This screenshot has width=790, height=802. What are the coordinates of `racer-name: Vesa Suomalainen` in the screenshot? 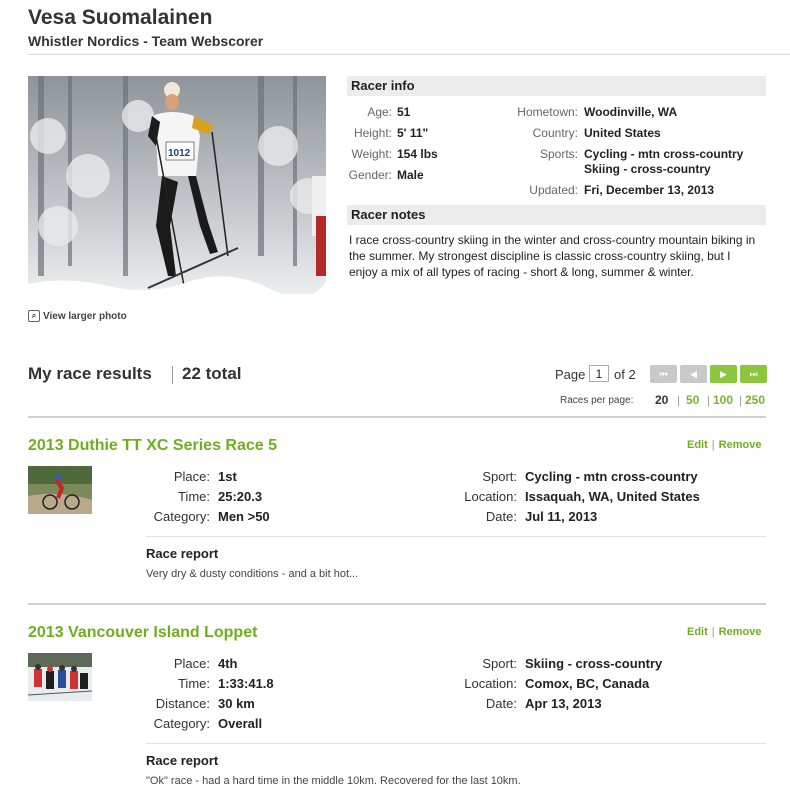 It's located at (120, 17).